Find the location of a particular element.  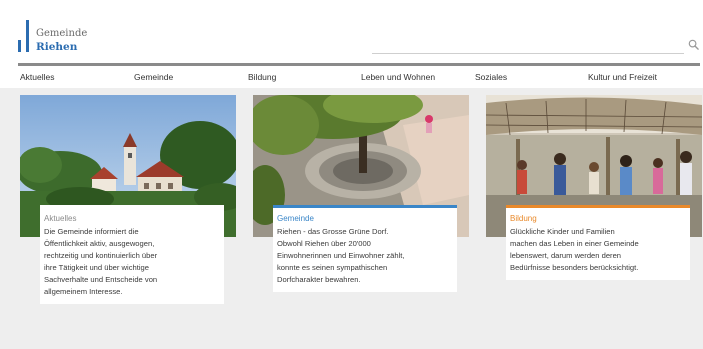

nav-item-gemeinde: Gemeinde is located at coordinates (153, 77).